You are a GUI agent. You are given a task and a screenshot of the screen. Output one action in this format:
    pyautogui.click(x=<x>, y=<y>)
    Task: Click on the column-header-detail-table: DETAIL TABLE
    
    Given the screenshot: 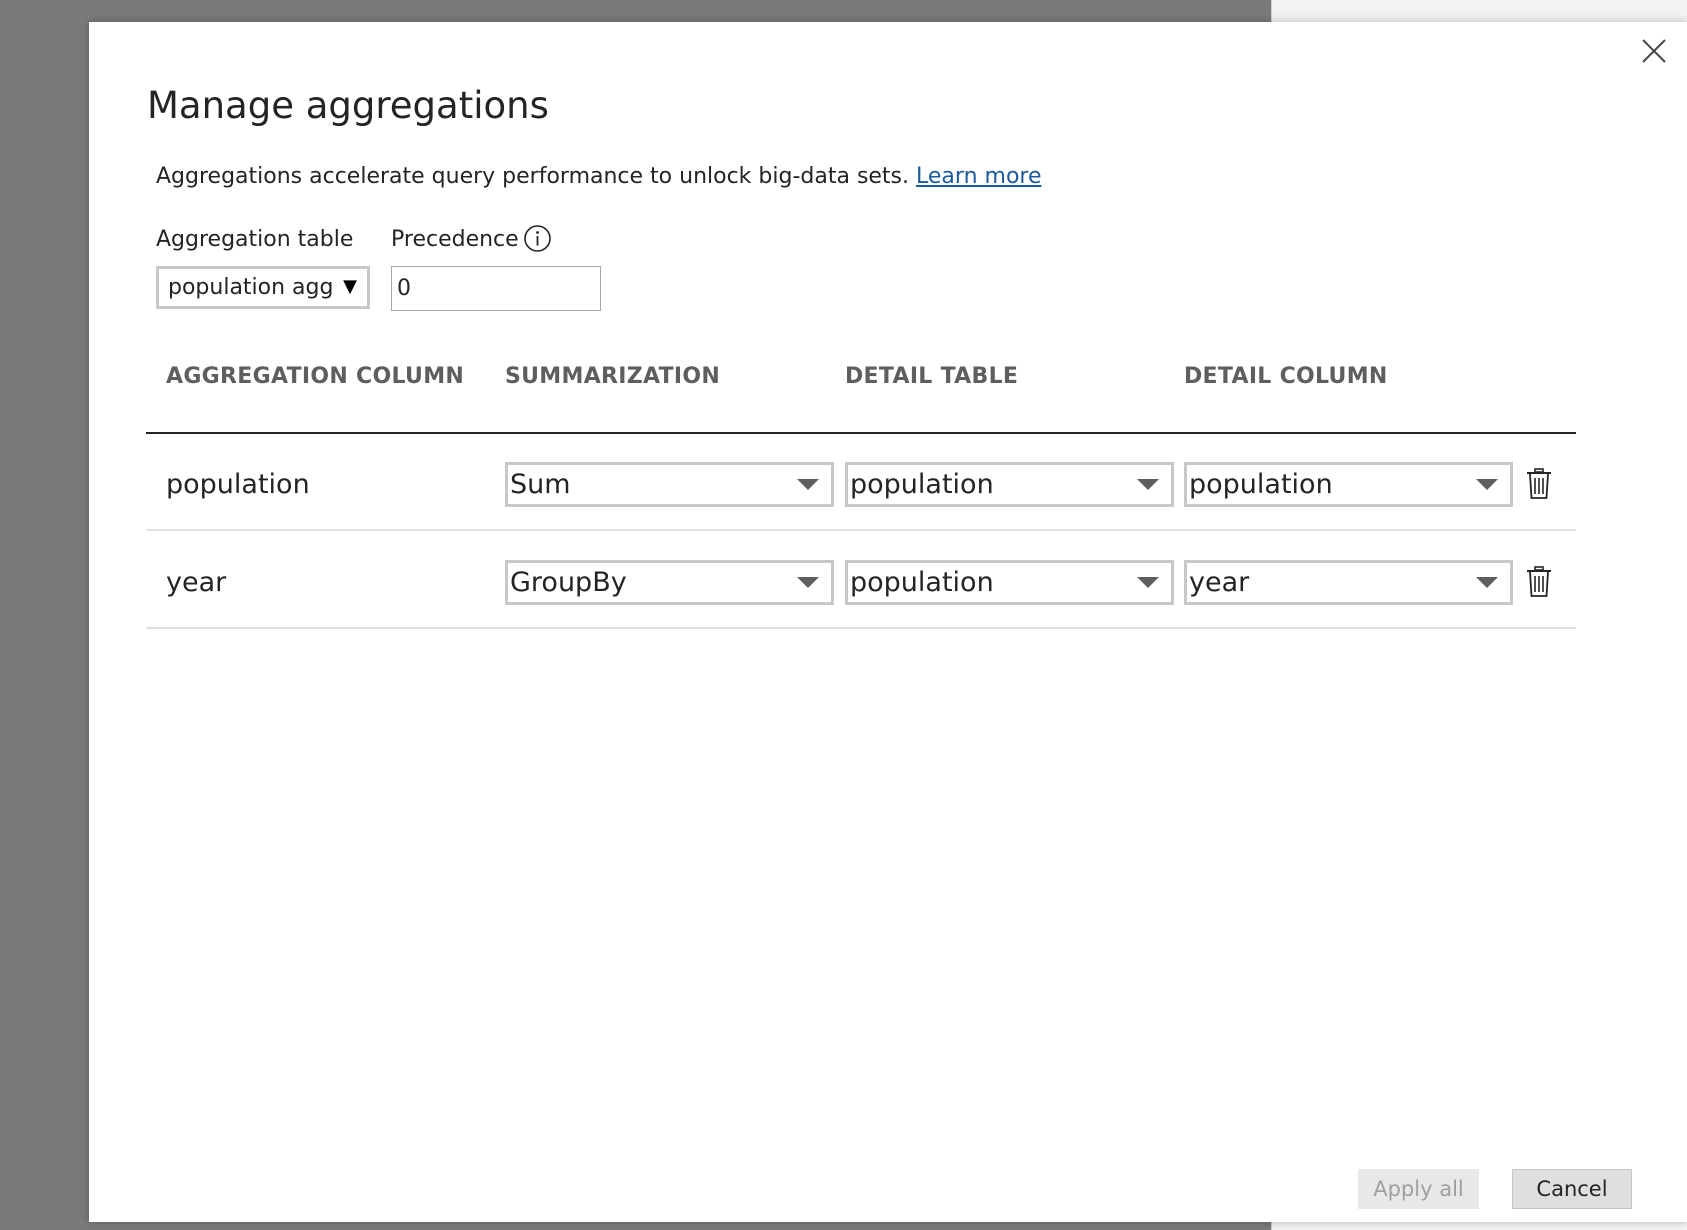 What is the action you would take?
    pyautogui.click(x=932, y=376)
    